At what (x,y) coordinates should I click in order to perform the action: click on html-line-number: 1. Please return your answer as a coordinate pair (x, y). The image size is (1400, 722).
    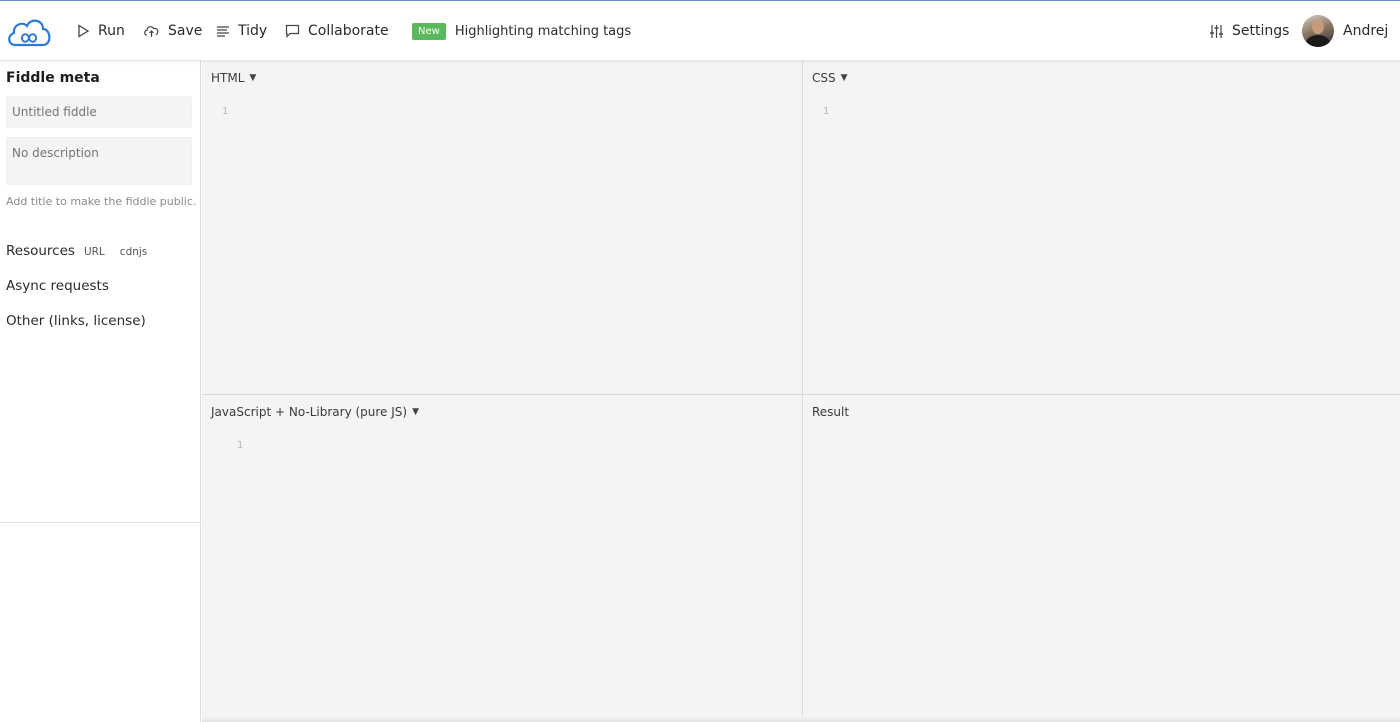
    Looking at the image, I should click on (225, 111).